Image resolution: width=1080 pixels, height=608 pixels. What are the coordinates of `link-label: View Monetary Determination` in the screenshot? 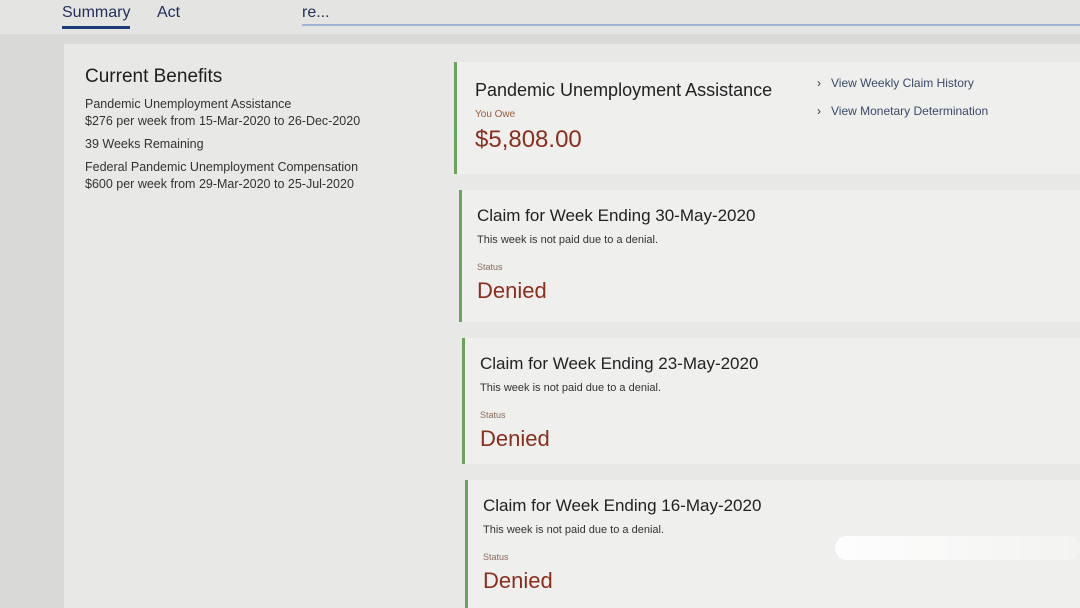 It's located at (910, 111).